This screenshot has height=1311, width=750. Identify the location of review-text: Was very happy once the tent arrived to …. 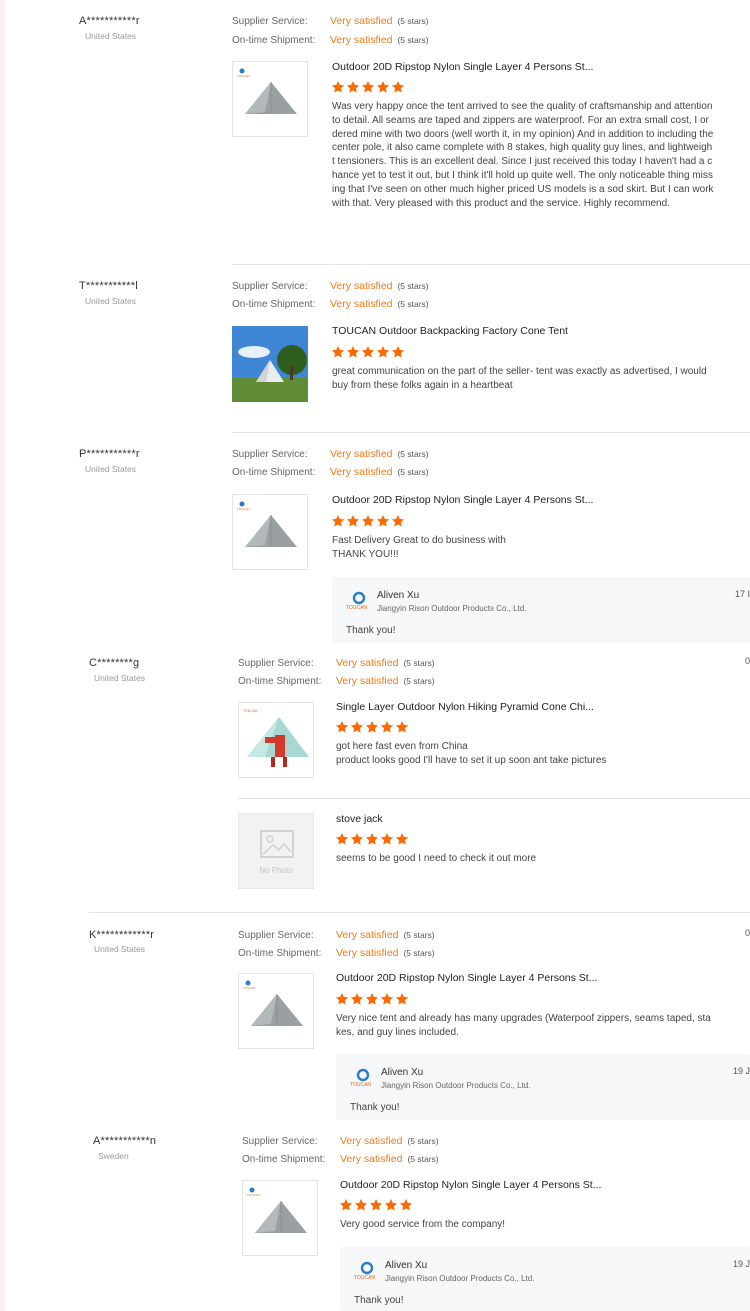
(523, 155).